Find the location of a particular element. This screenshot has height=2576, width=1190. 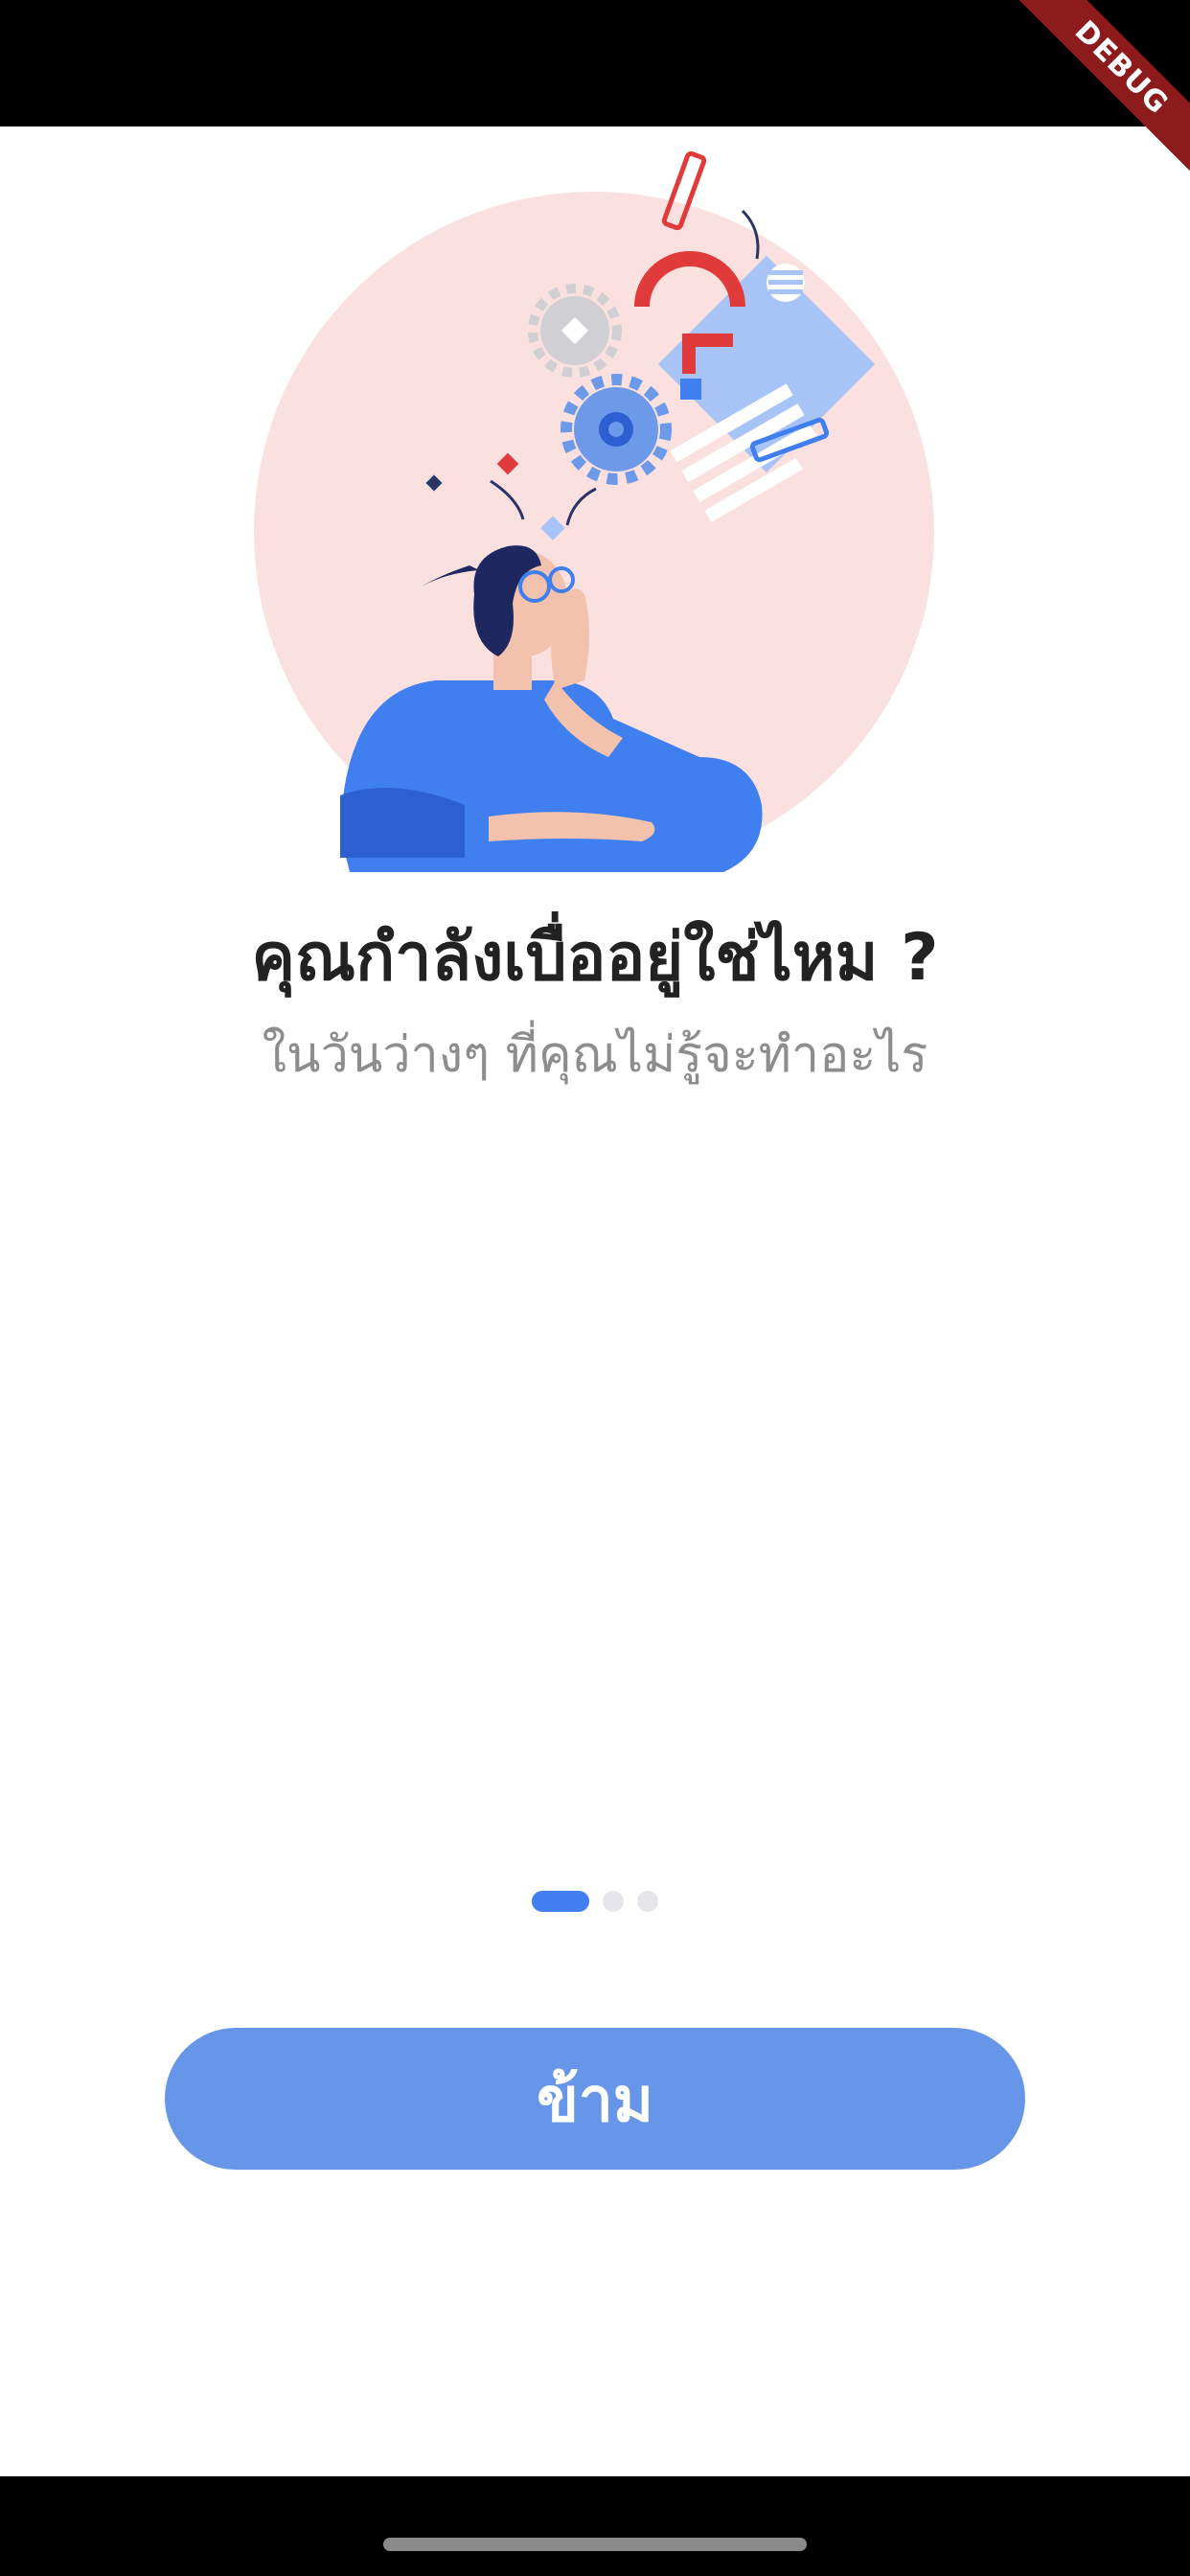

blue-gear-shape is located at coordinates (617, 429).